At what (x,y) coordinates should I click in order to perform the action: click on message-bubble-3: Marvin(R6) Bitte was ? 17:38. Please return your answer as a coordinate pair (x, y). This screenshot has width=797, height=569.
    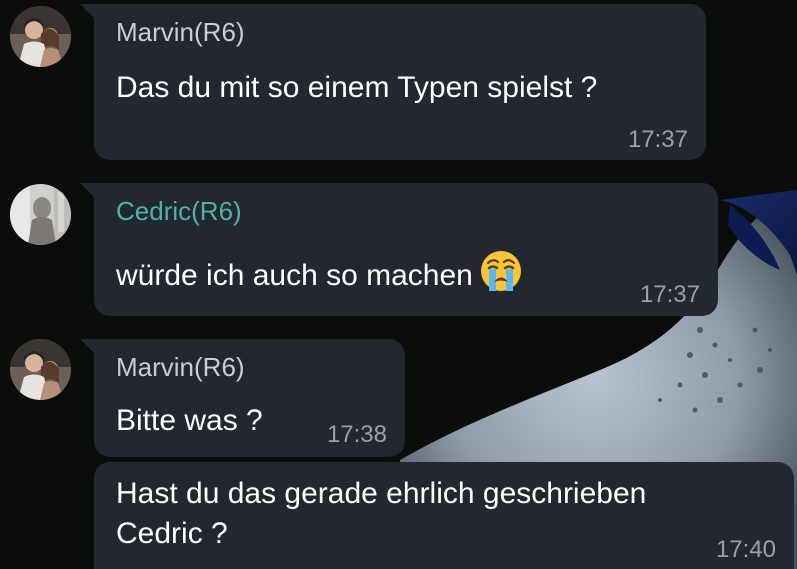
    Looking at the image, I should click on (242, 398).